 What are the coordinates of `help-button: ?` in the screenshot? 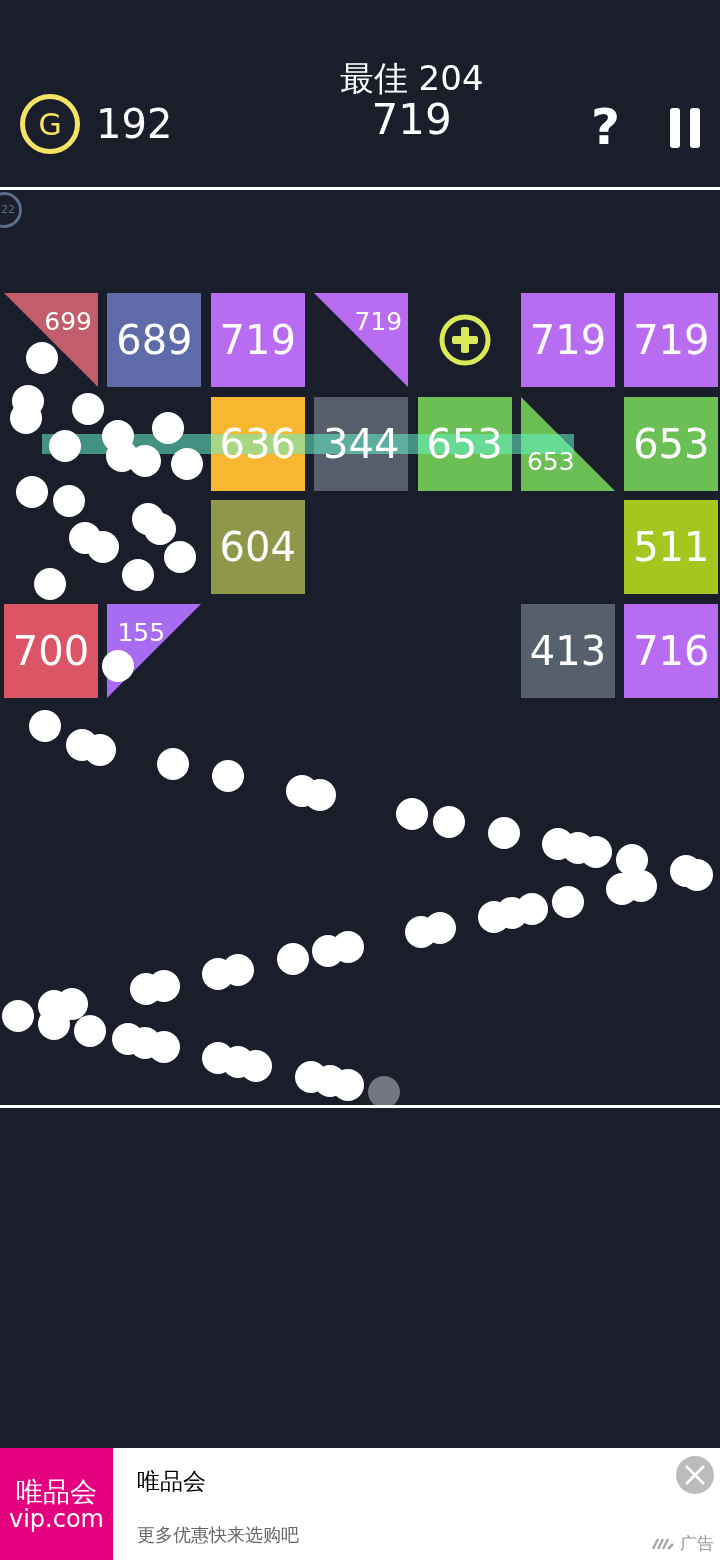 It's located at (605, 127).